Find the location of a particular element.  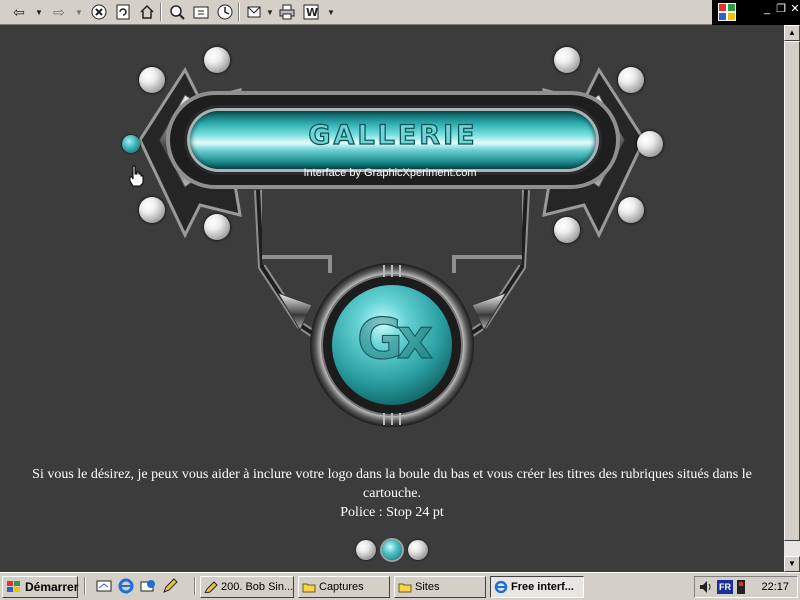

back-arrow-icon: ⇦ is located at coordinates (19, 12).